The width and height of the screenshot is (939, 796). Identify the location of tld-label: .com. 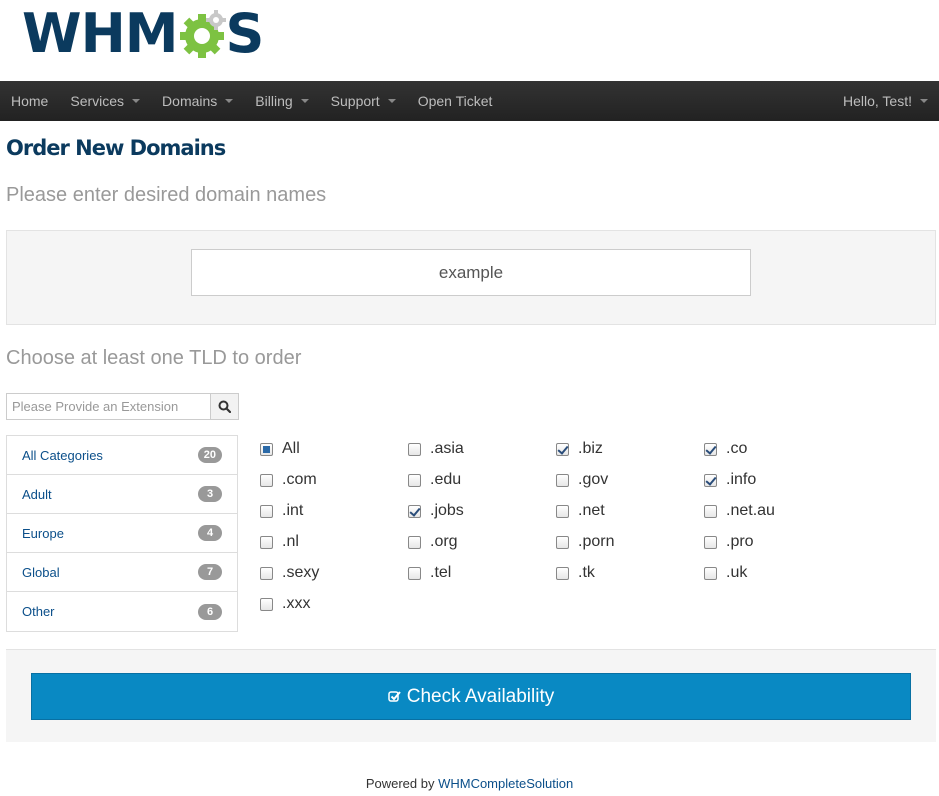
(299, 479).